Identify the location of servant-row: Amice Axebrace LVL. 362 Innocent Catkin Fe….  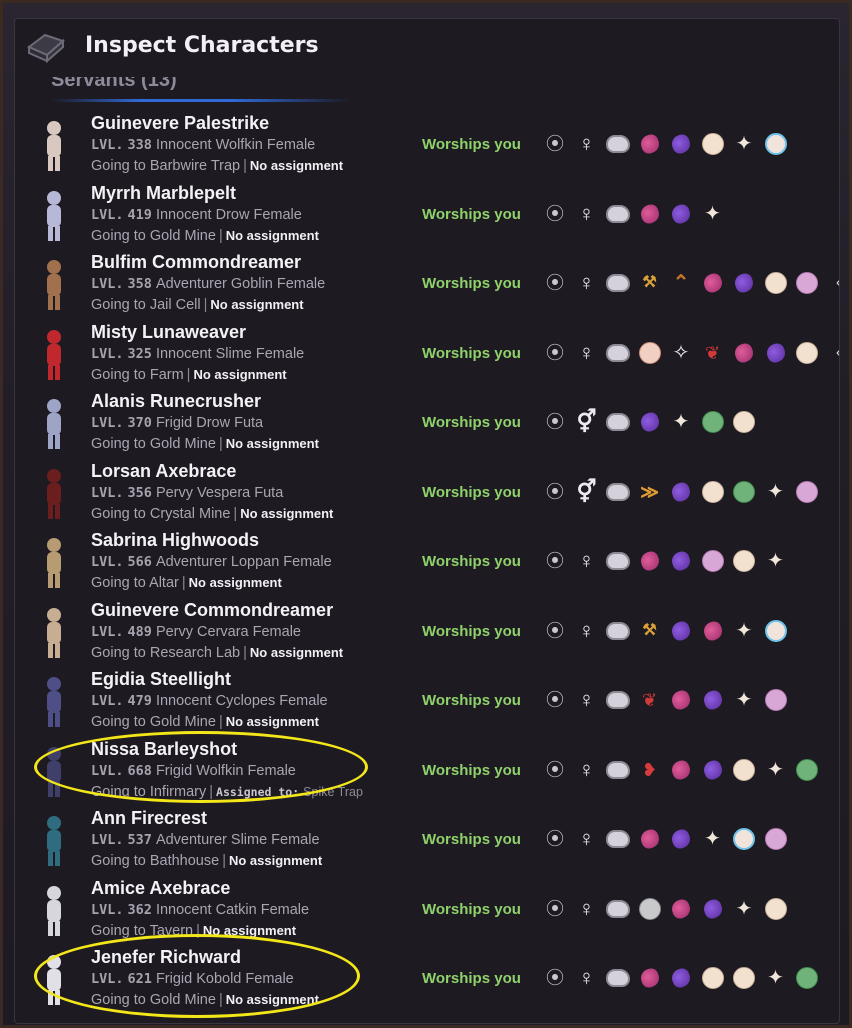
(427, 911).